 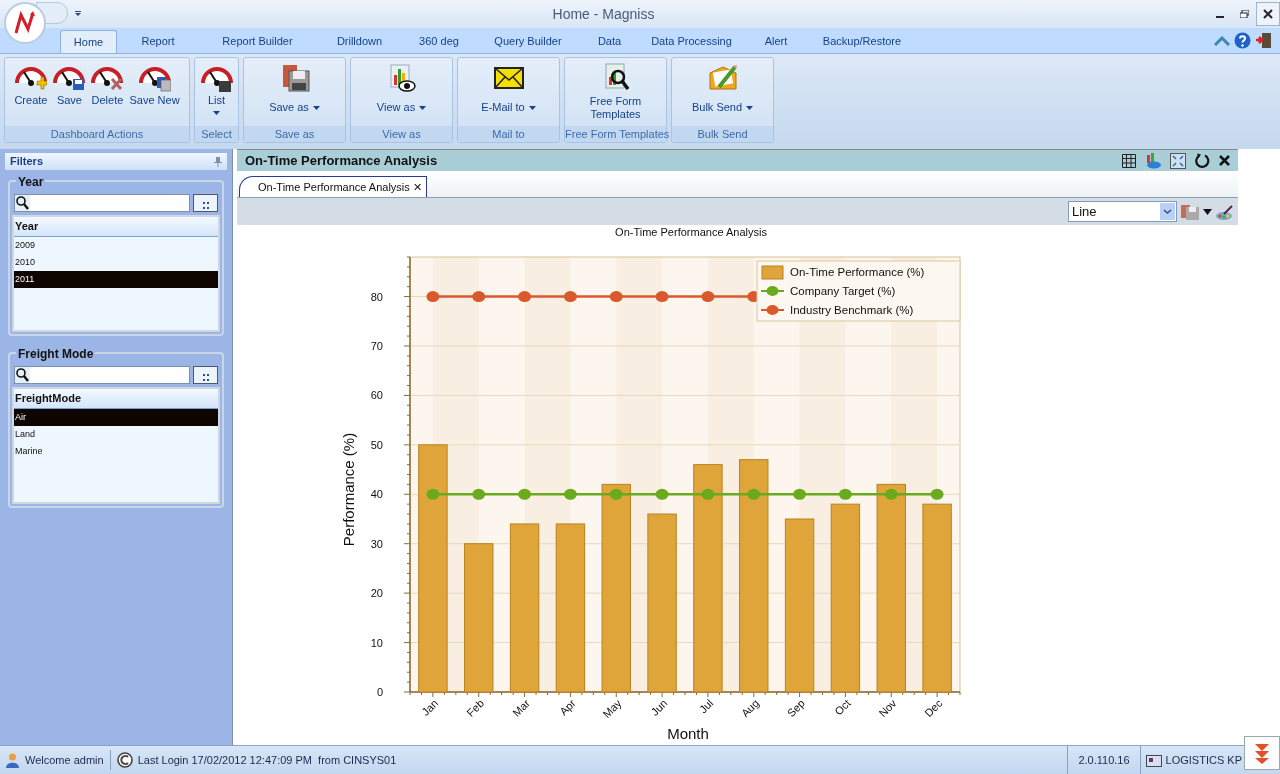 I want to click on x-tick-label: Feb, so click(x=475, y=707).